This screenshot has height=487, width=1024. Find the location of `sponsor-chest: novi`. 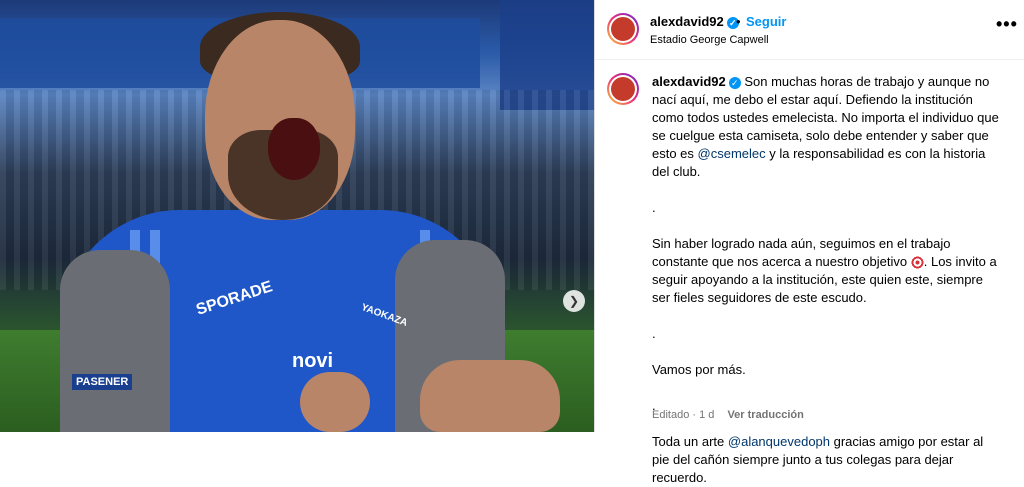

sponsor-chest: novi is located at coordinates (313, 361).